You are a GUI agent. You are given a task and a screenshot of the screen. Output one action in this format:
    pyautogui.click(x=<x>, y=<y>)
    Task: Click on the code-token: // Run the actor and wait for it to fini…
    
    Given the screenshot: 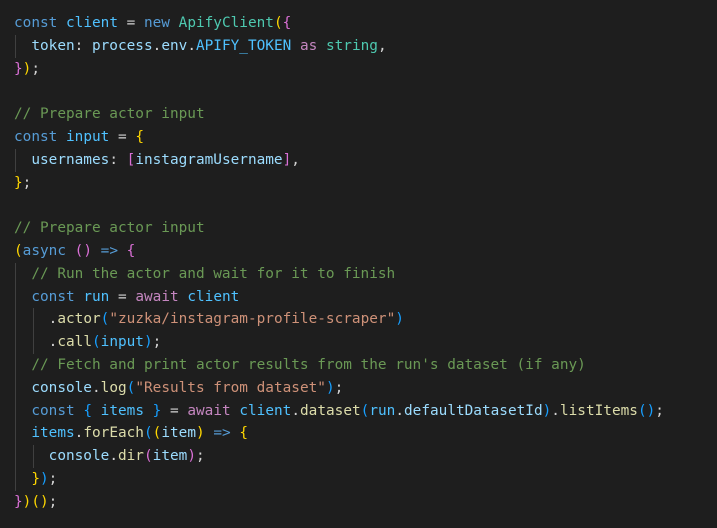 What is the action you would take?
    pyautogui.click(x=213, y=273)
    